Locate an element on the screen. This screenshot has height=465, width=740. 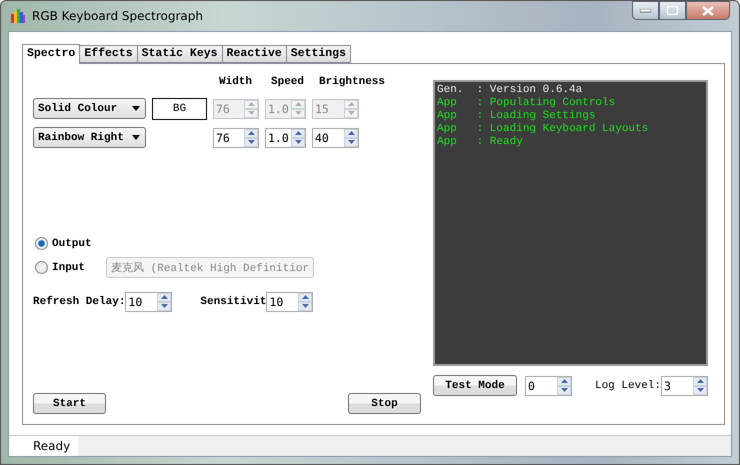
minimize-button is located at coordinates (645, 10).